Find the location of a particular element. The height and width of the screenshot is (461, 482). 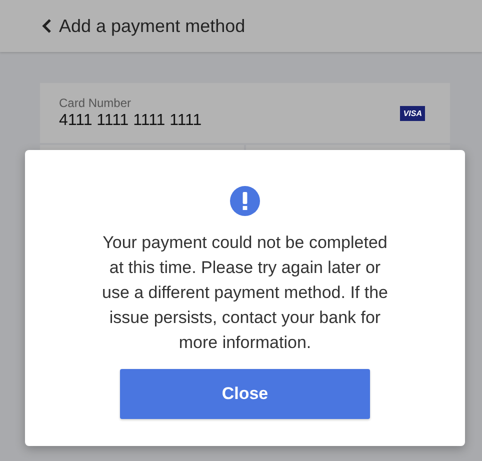

card-brand-logo: VISA is located at coordinates (412, 113).